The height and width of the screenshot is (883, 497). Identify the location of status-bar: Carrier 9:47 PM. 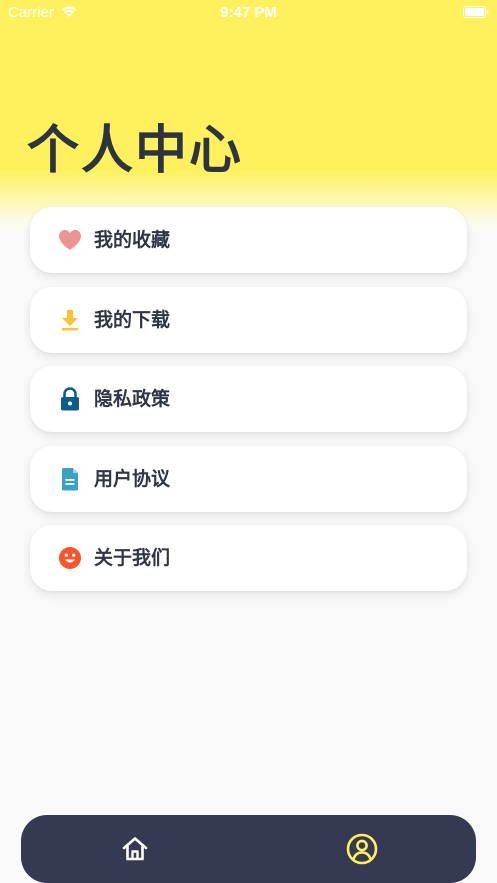
(248, 13).